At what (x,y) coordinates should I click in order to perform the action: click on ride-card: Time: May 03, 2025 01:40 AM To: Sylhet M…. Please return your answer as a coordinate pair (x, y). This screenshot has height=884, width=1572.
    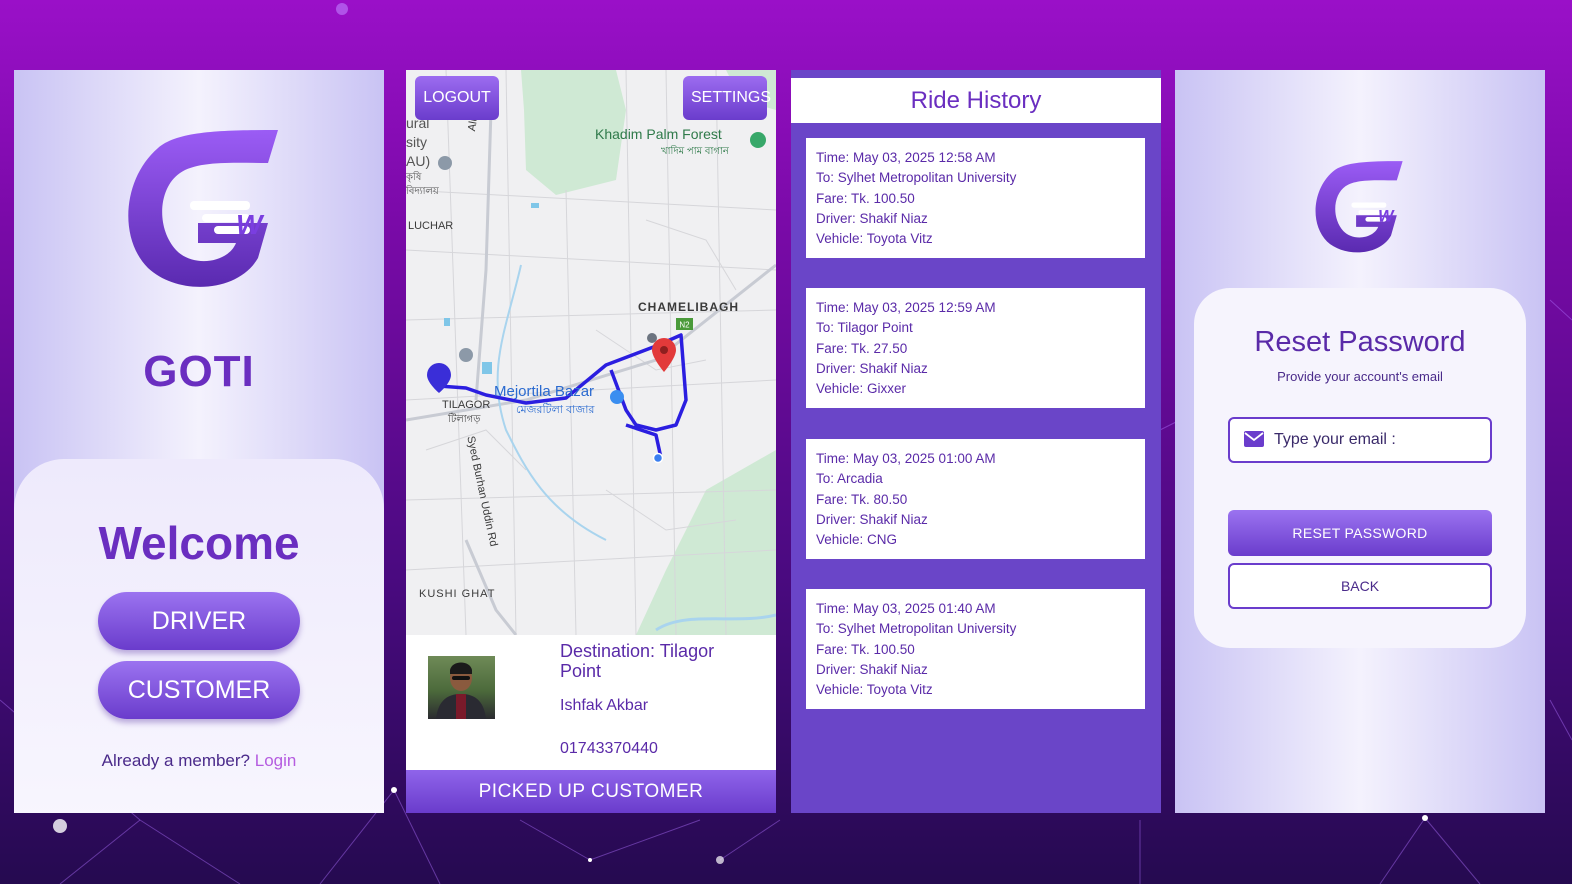
    Looking at the image, I should click on (975, 649).